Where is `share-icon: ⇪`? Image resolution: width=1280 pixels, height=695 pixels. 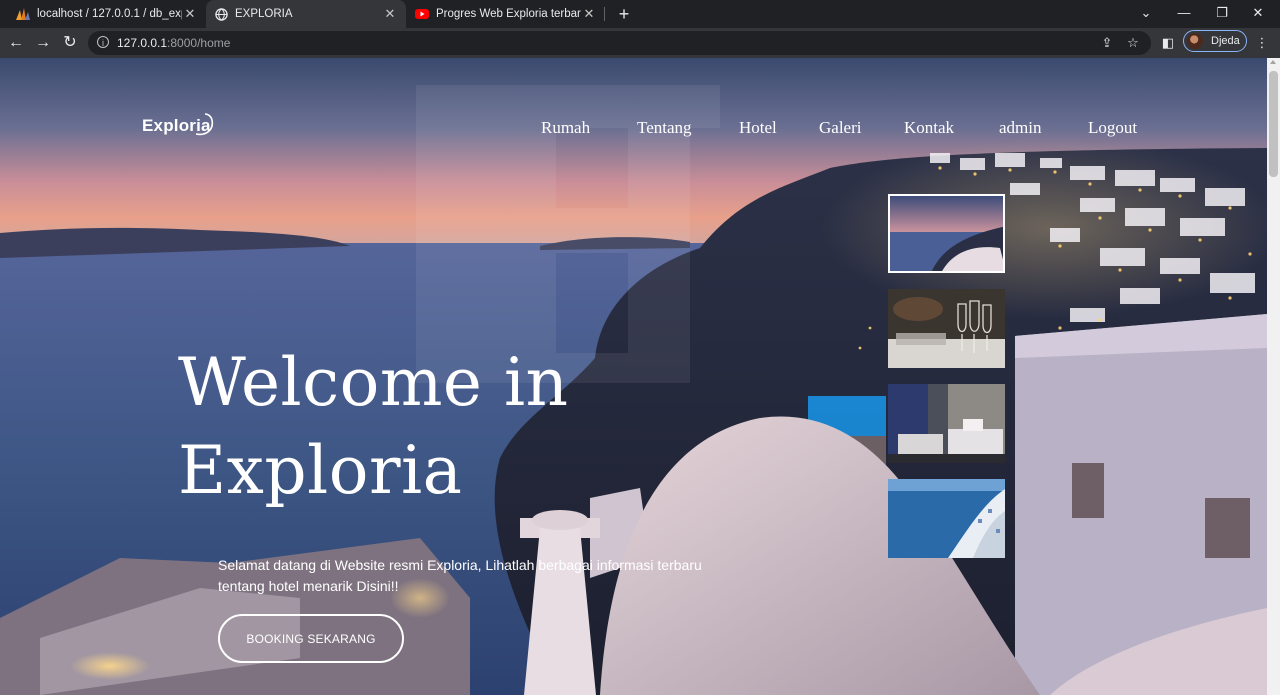
share-icon: ⇪ is located at coordinates (1107, 43).